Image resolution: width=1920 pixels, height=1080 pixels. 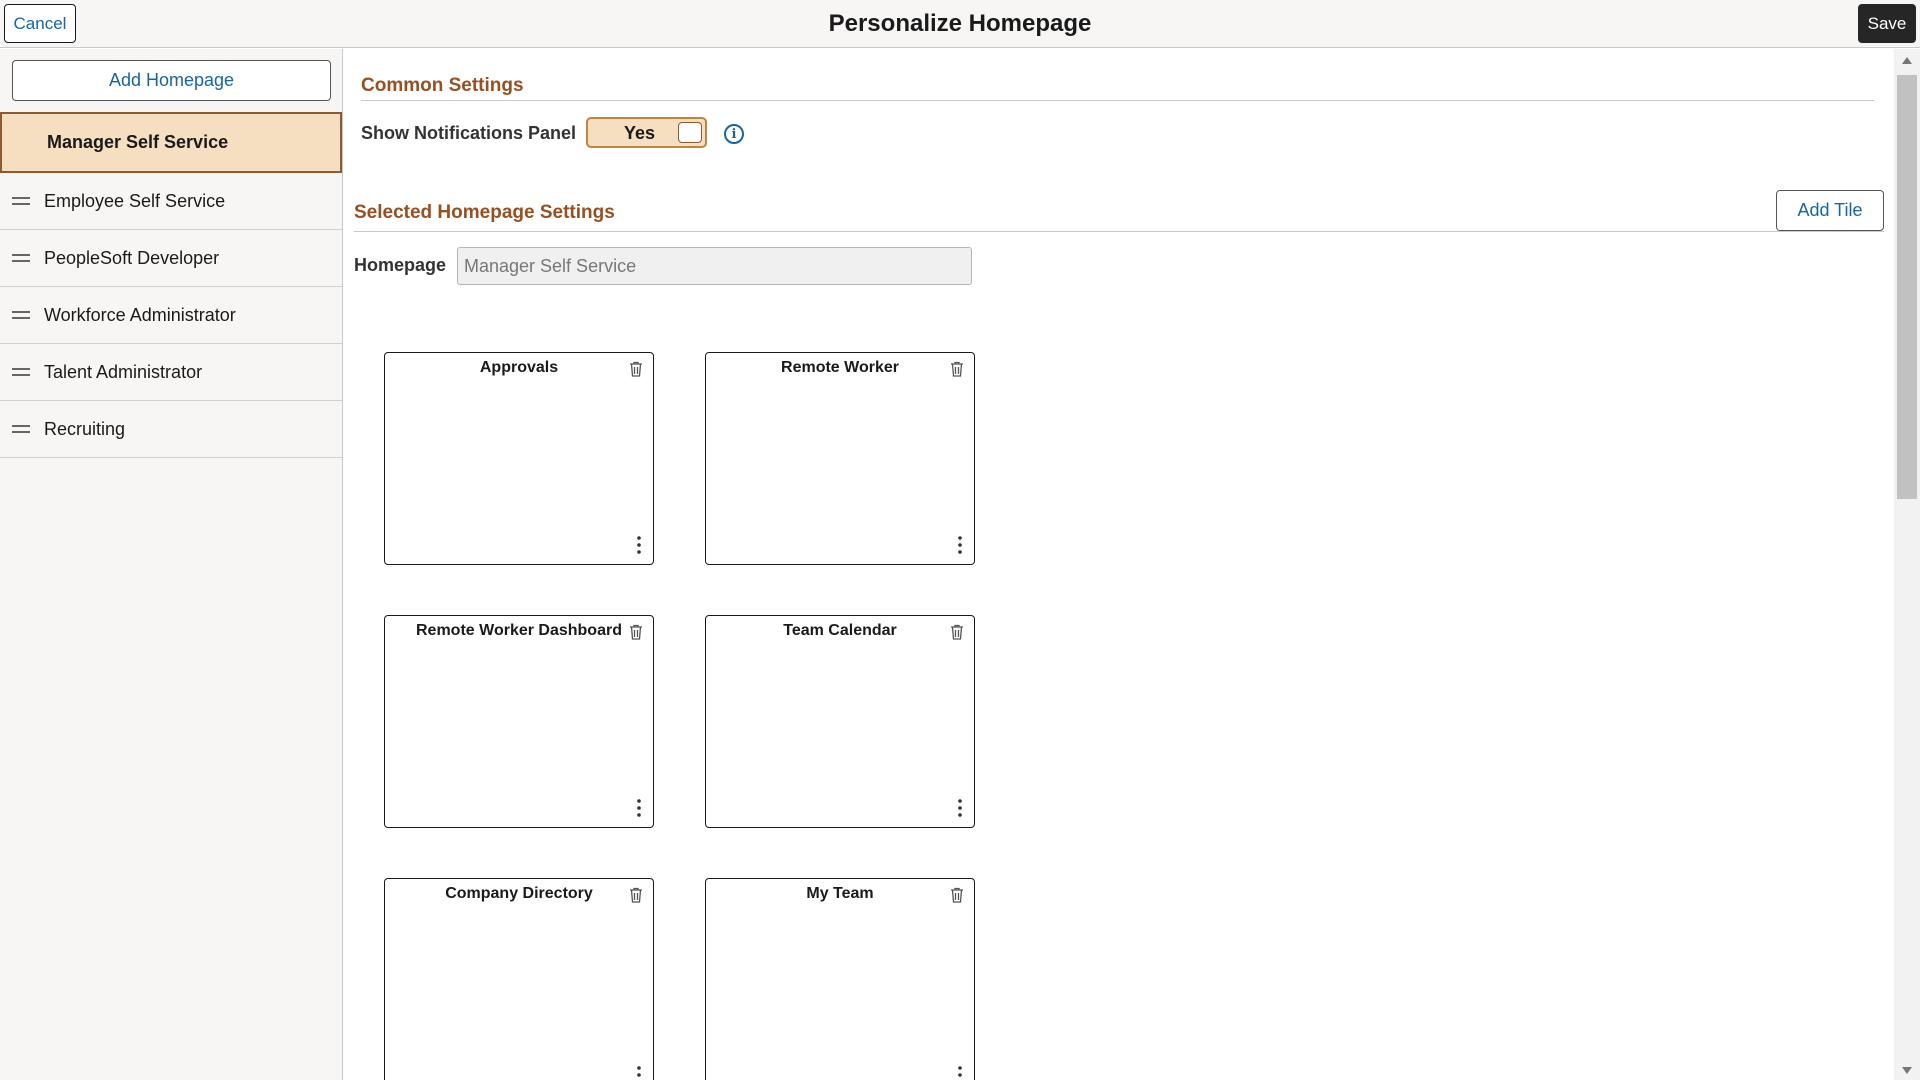 I want to click on notifications-panel-label: Show Notifications Panel, so click(x=469, y=133).